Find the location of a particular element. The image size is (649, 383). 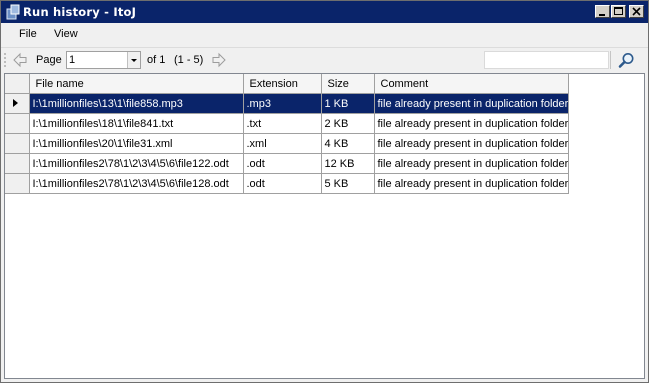

title-bar: Run history - ItoJ is located at coordinates (324, 12).